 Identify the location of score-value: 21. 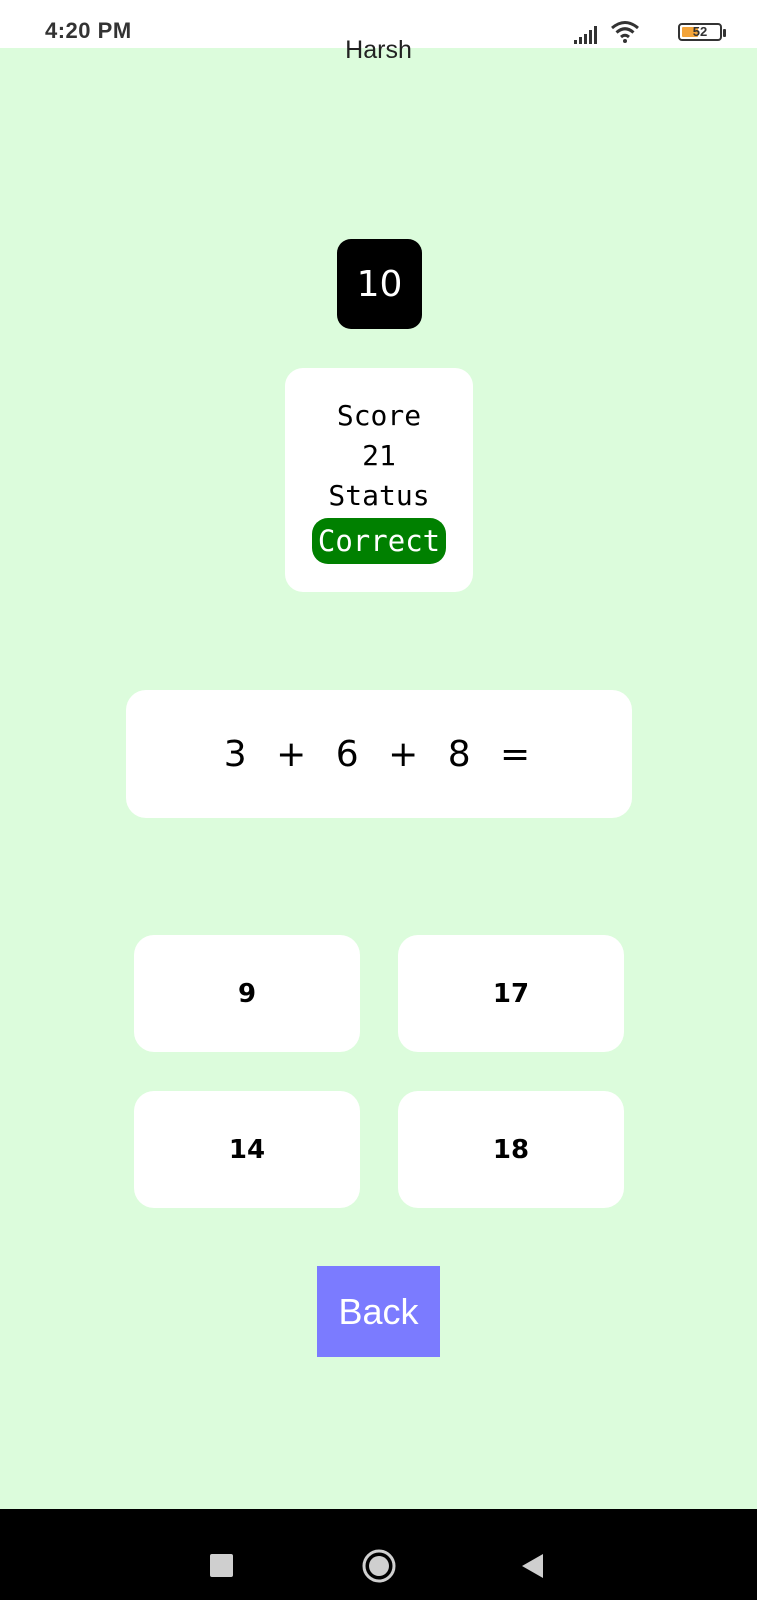
(379, 455).